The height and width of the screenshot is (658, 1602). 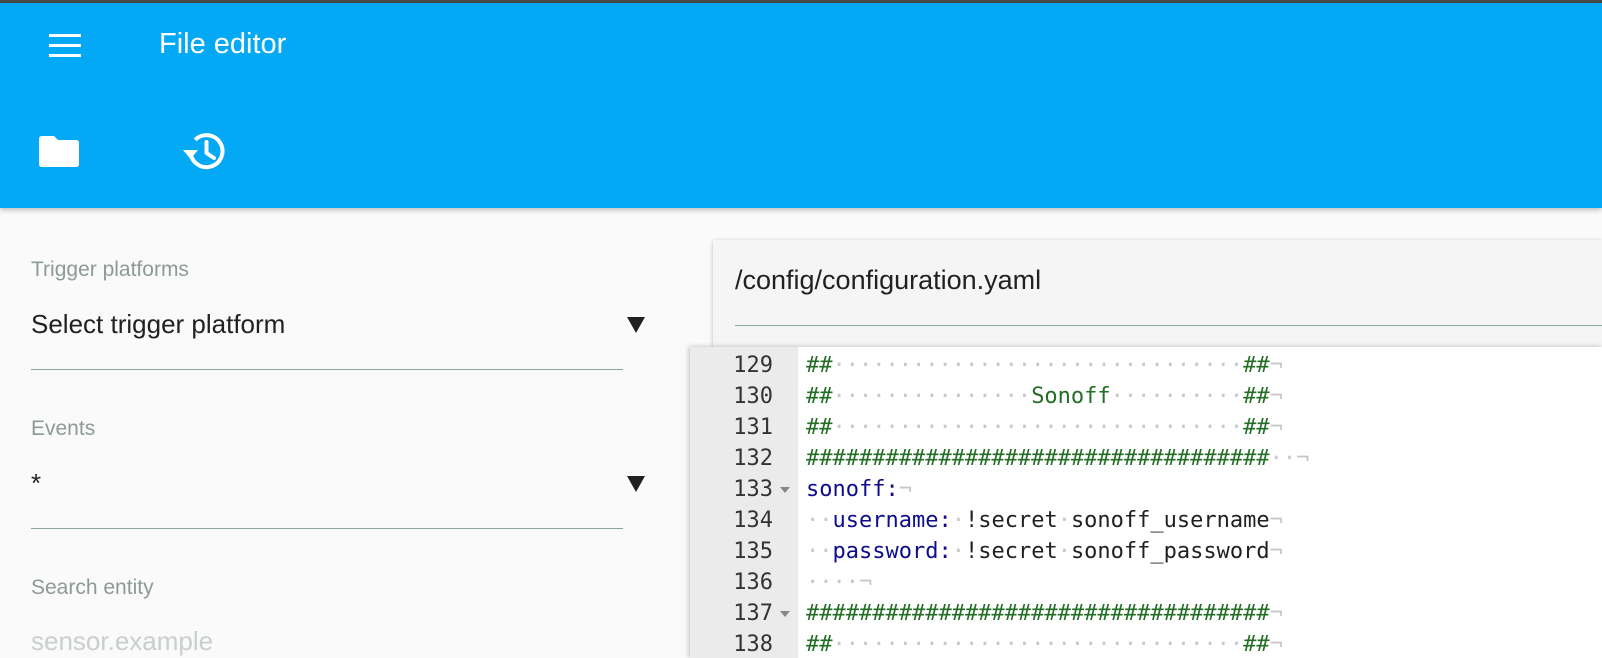 What do you see at coordinates (1168, 325) in the screenshot?
I see `file-path-underline` at bounding box center [1168, 325].